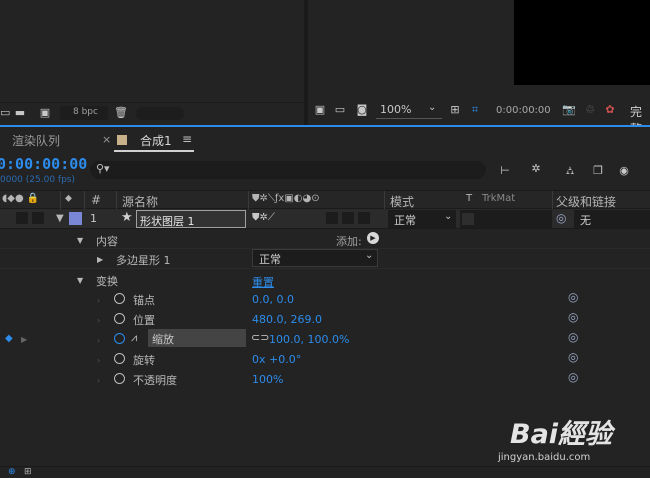 This screenshot has height=478, width=650. Describe the element at coordinates (163, 339) in the screenshot. I see `scale-label: 缩放` at that location.